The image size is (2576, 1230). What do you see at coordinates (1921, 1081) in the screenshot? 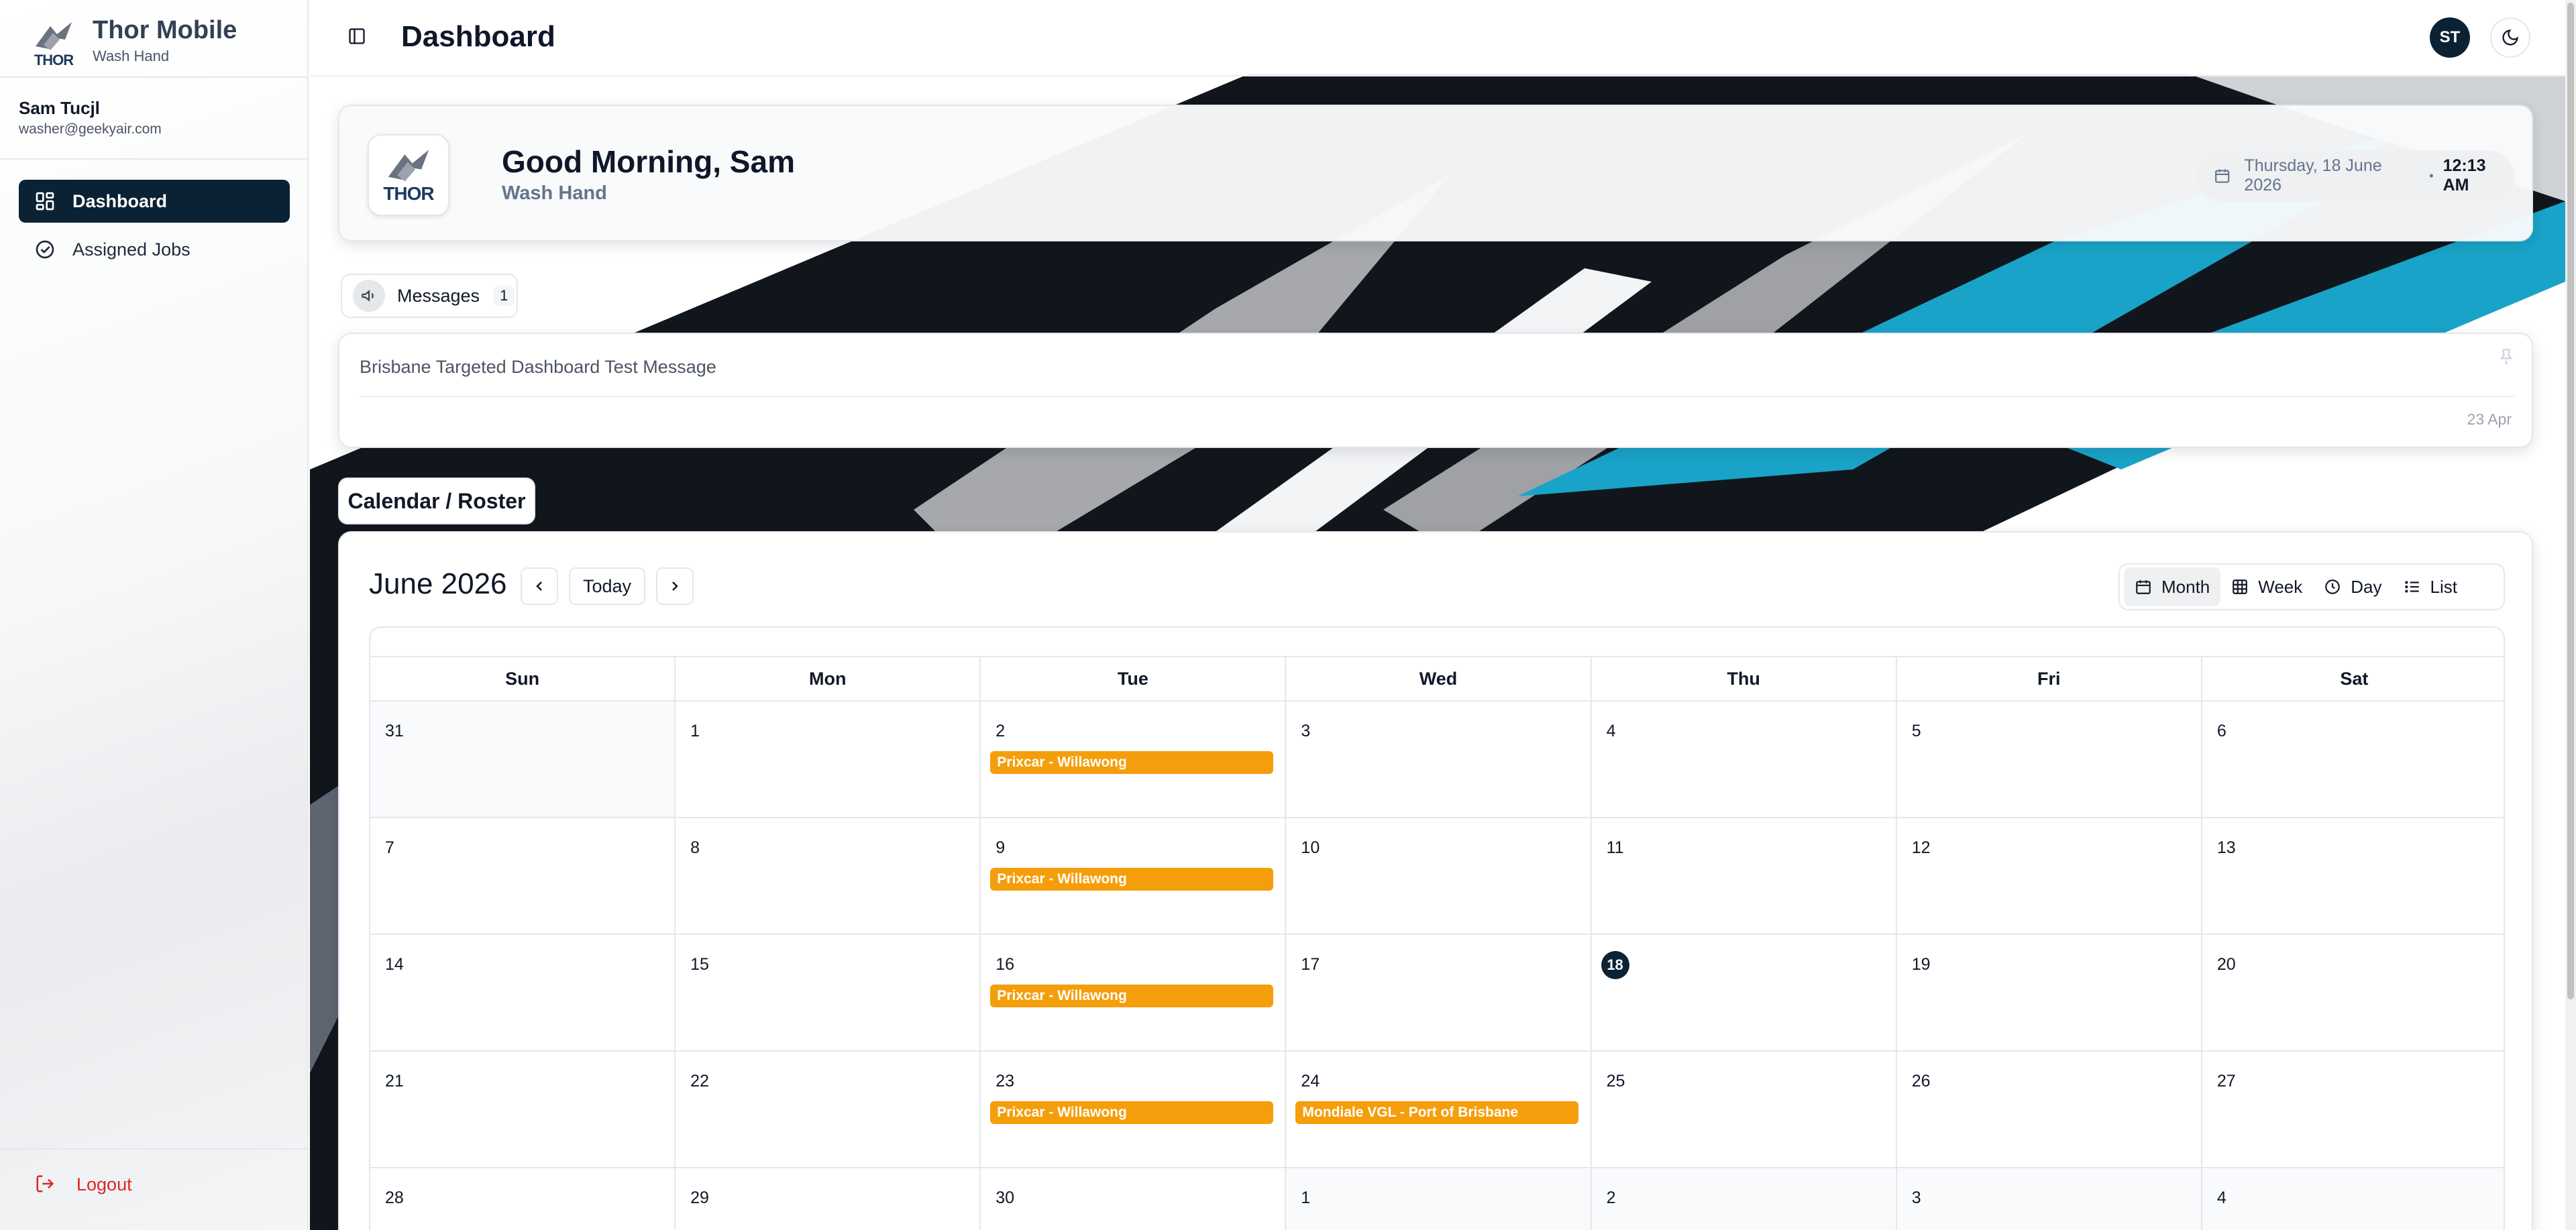
I see `day-number: 26` at bounding box center [1921, 1081].